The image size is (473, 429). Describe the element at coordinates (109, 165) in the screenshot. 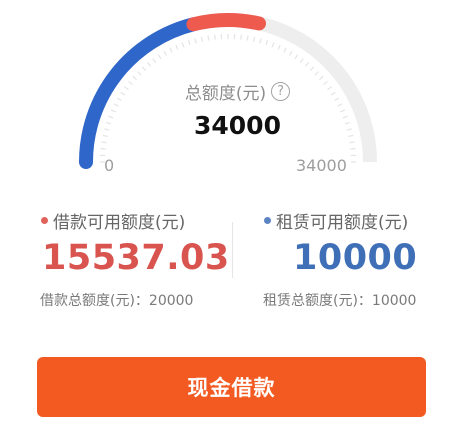

I see `gauge-min-label: 0` at that location.